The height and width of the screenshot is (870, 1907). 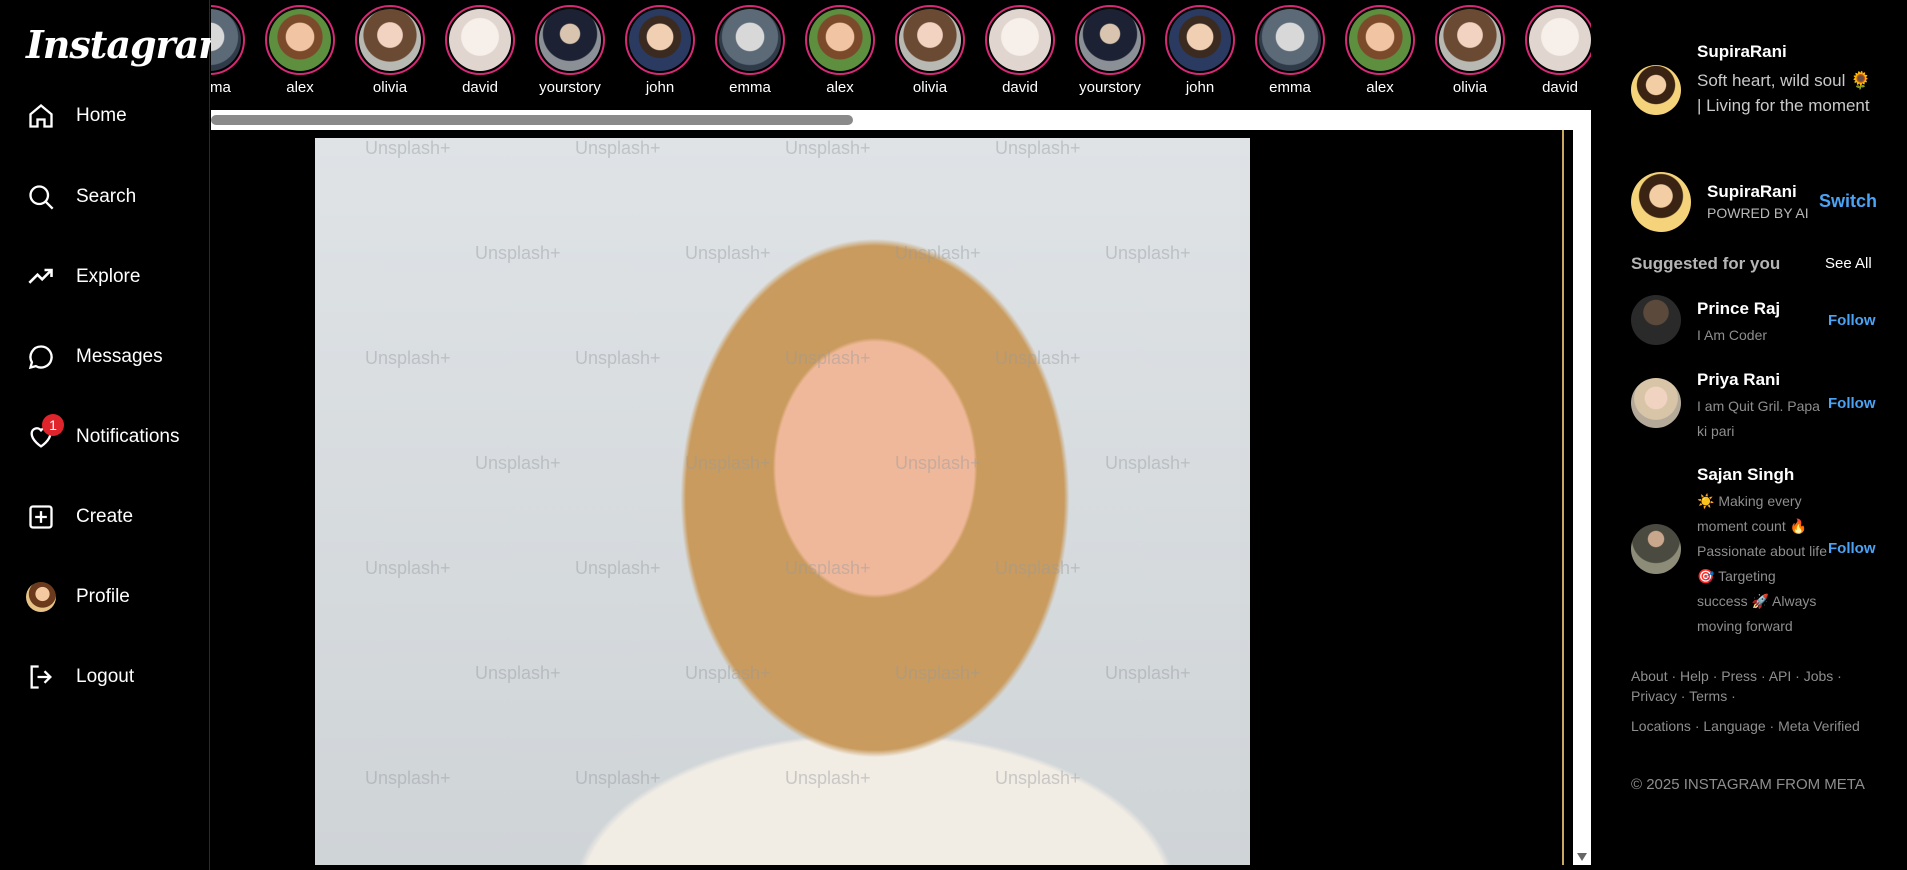 I want to click on sidebar-item-profile: Profile, so click(x=116, y=597).